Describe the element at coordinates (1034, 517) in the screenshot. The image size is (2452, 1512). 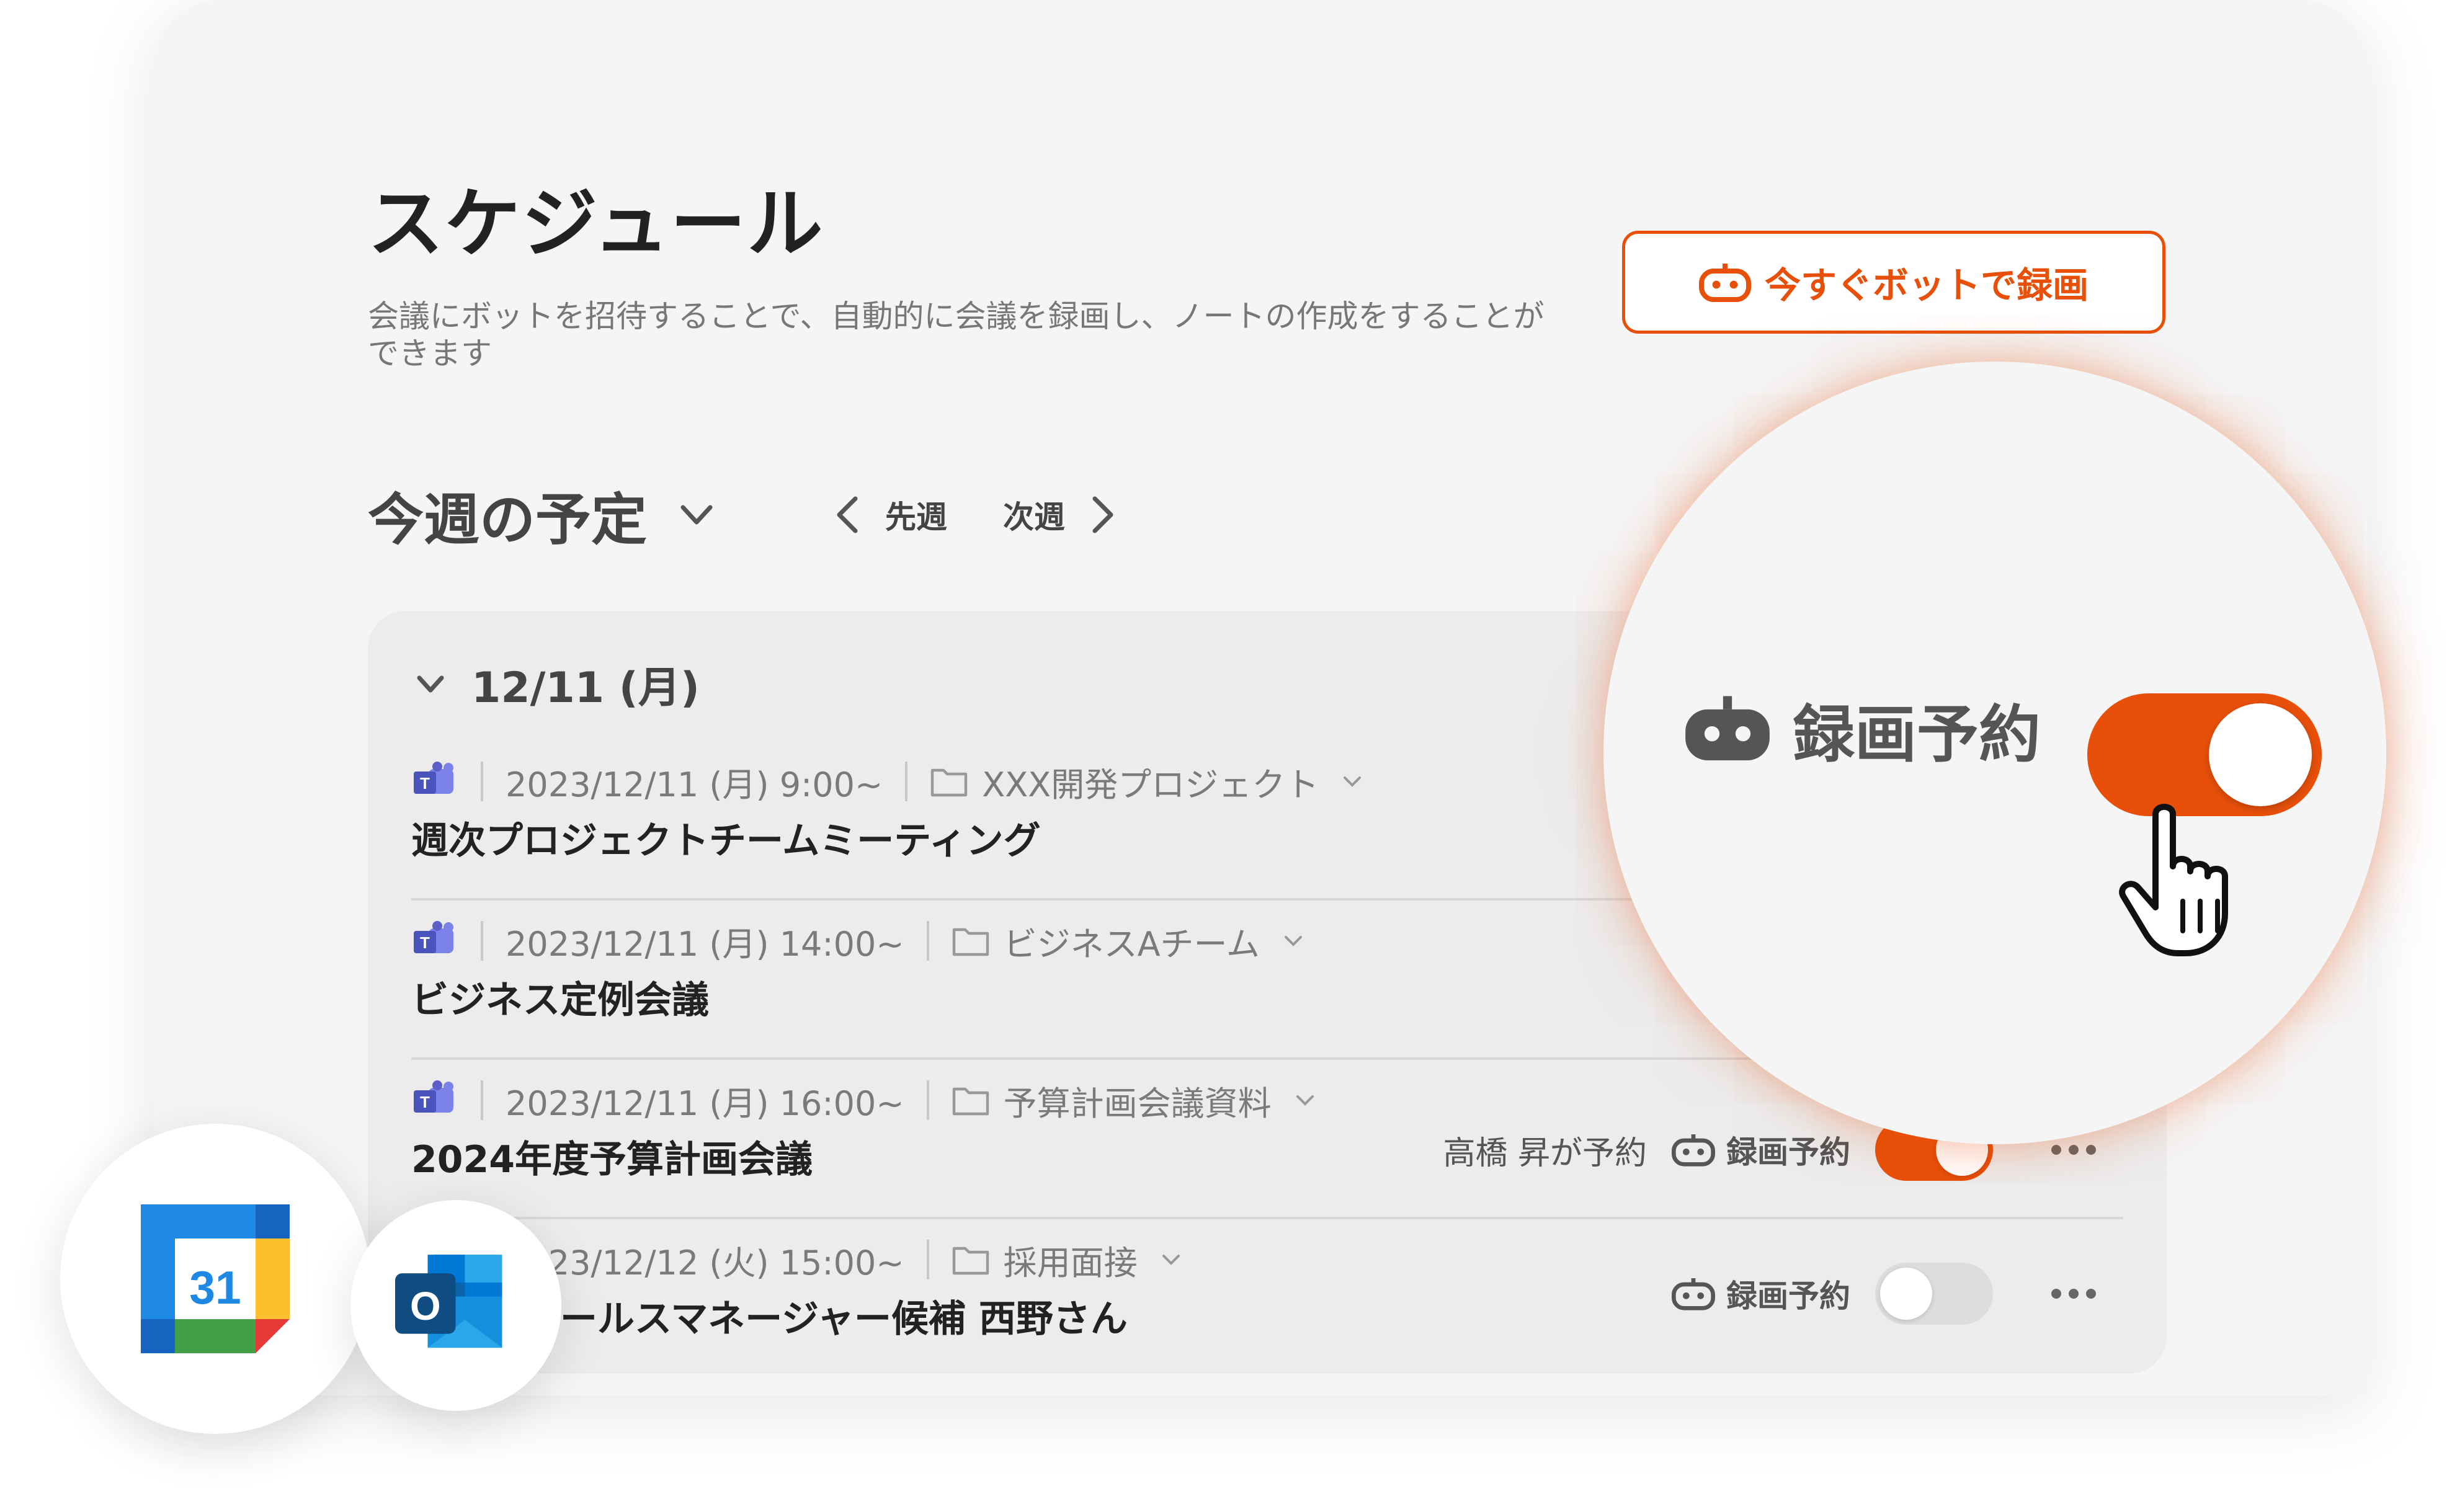
I see `next-week-label: 次週` at that location.